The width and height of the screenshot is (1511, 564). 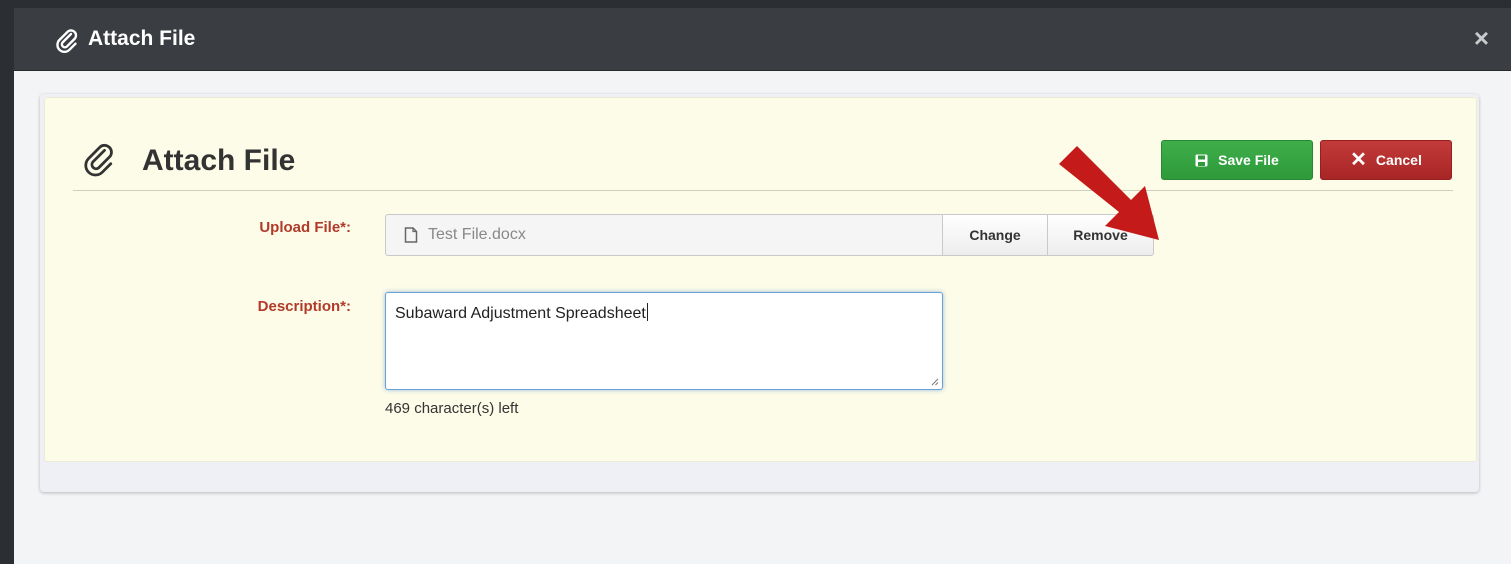 What do you see at coordinates (1109, 193) in the screenshot?
I see `red-arrow-callout` at bounding box center [1109, 193].